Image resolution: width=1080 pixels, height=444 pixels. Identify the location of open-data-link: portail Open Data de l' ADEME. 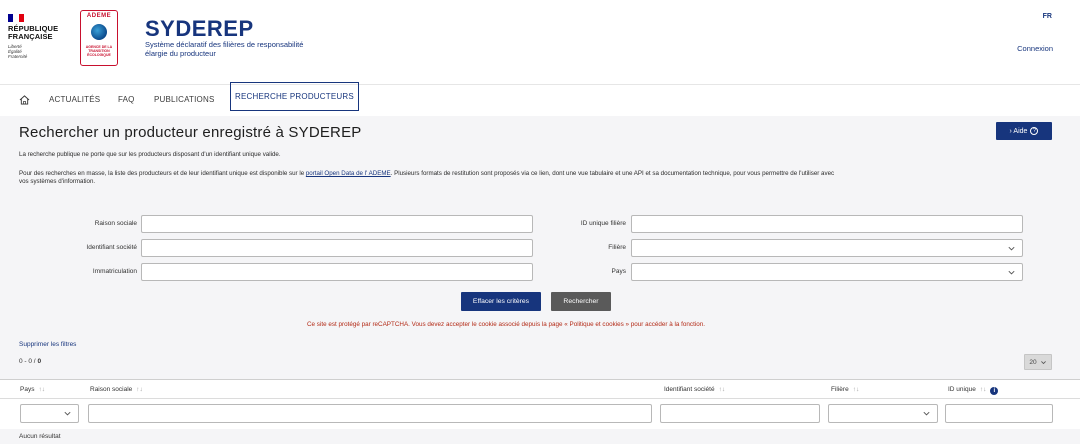
(348, 173).